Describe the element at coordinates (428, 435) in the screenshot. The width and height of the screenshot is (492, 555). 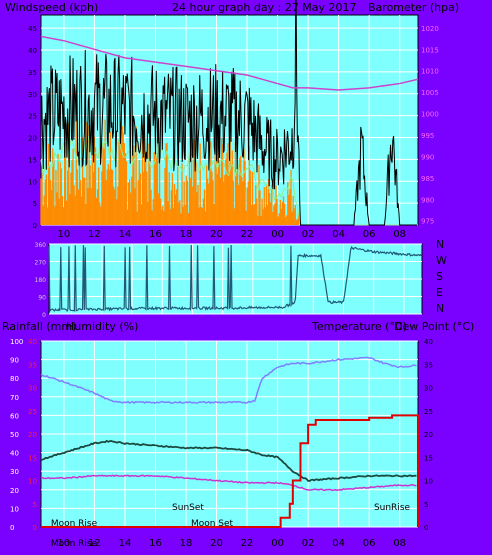
I see `temp-tick-label: 20` at that location.